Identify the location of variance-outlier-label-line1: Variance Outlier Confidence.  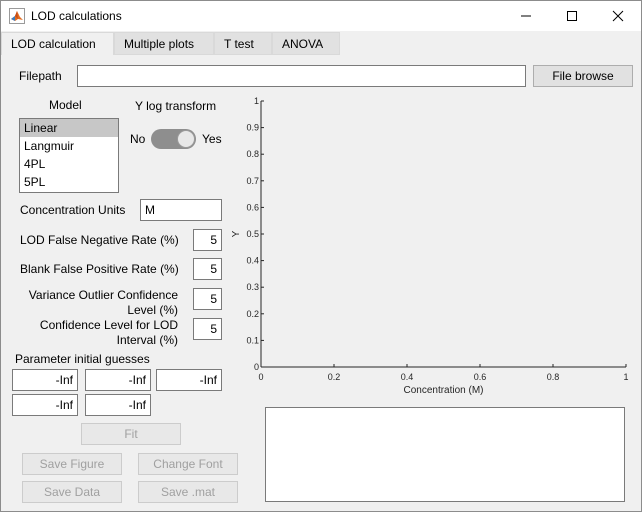
(103, 295).